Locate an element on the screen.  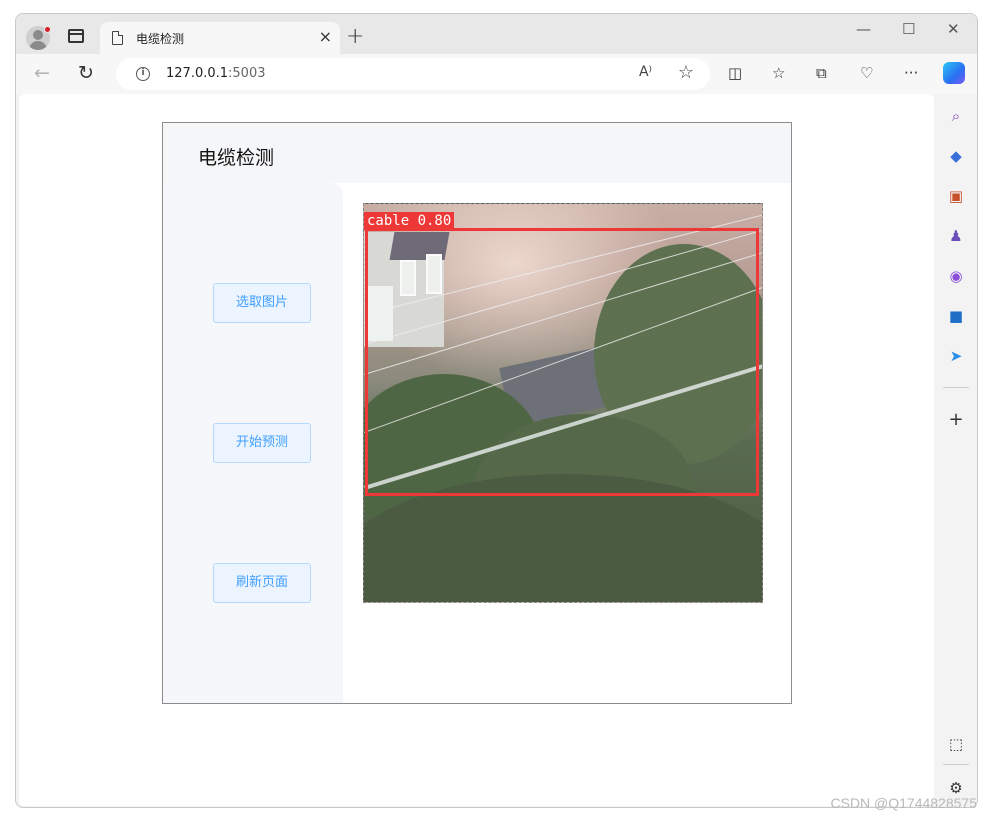
favorites-icon: ☆ is located at coordinates (778, 73).